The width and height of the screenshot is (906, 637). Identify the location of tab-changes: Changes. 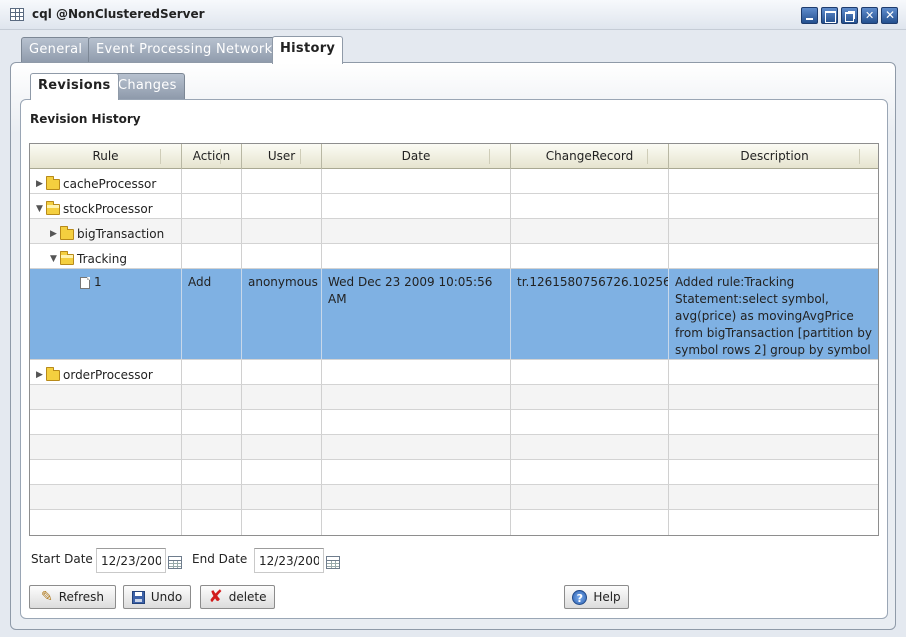
(147, 86).